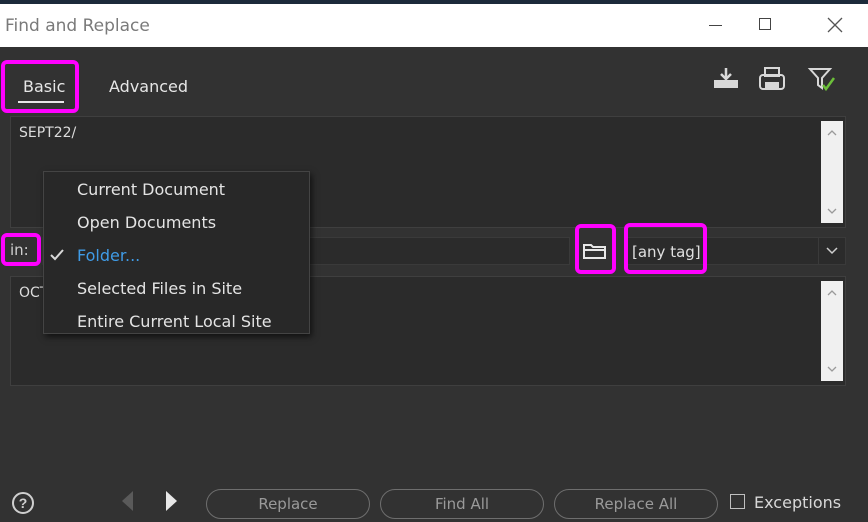 The height and width of the screenshot is (522, 868). Describe the element at coordinates (159, 288) in the screenshot. I see `menu-item-selected-files: Selected Files in Site` at that location.